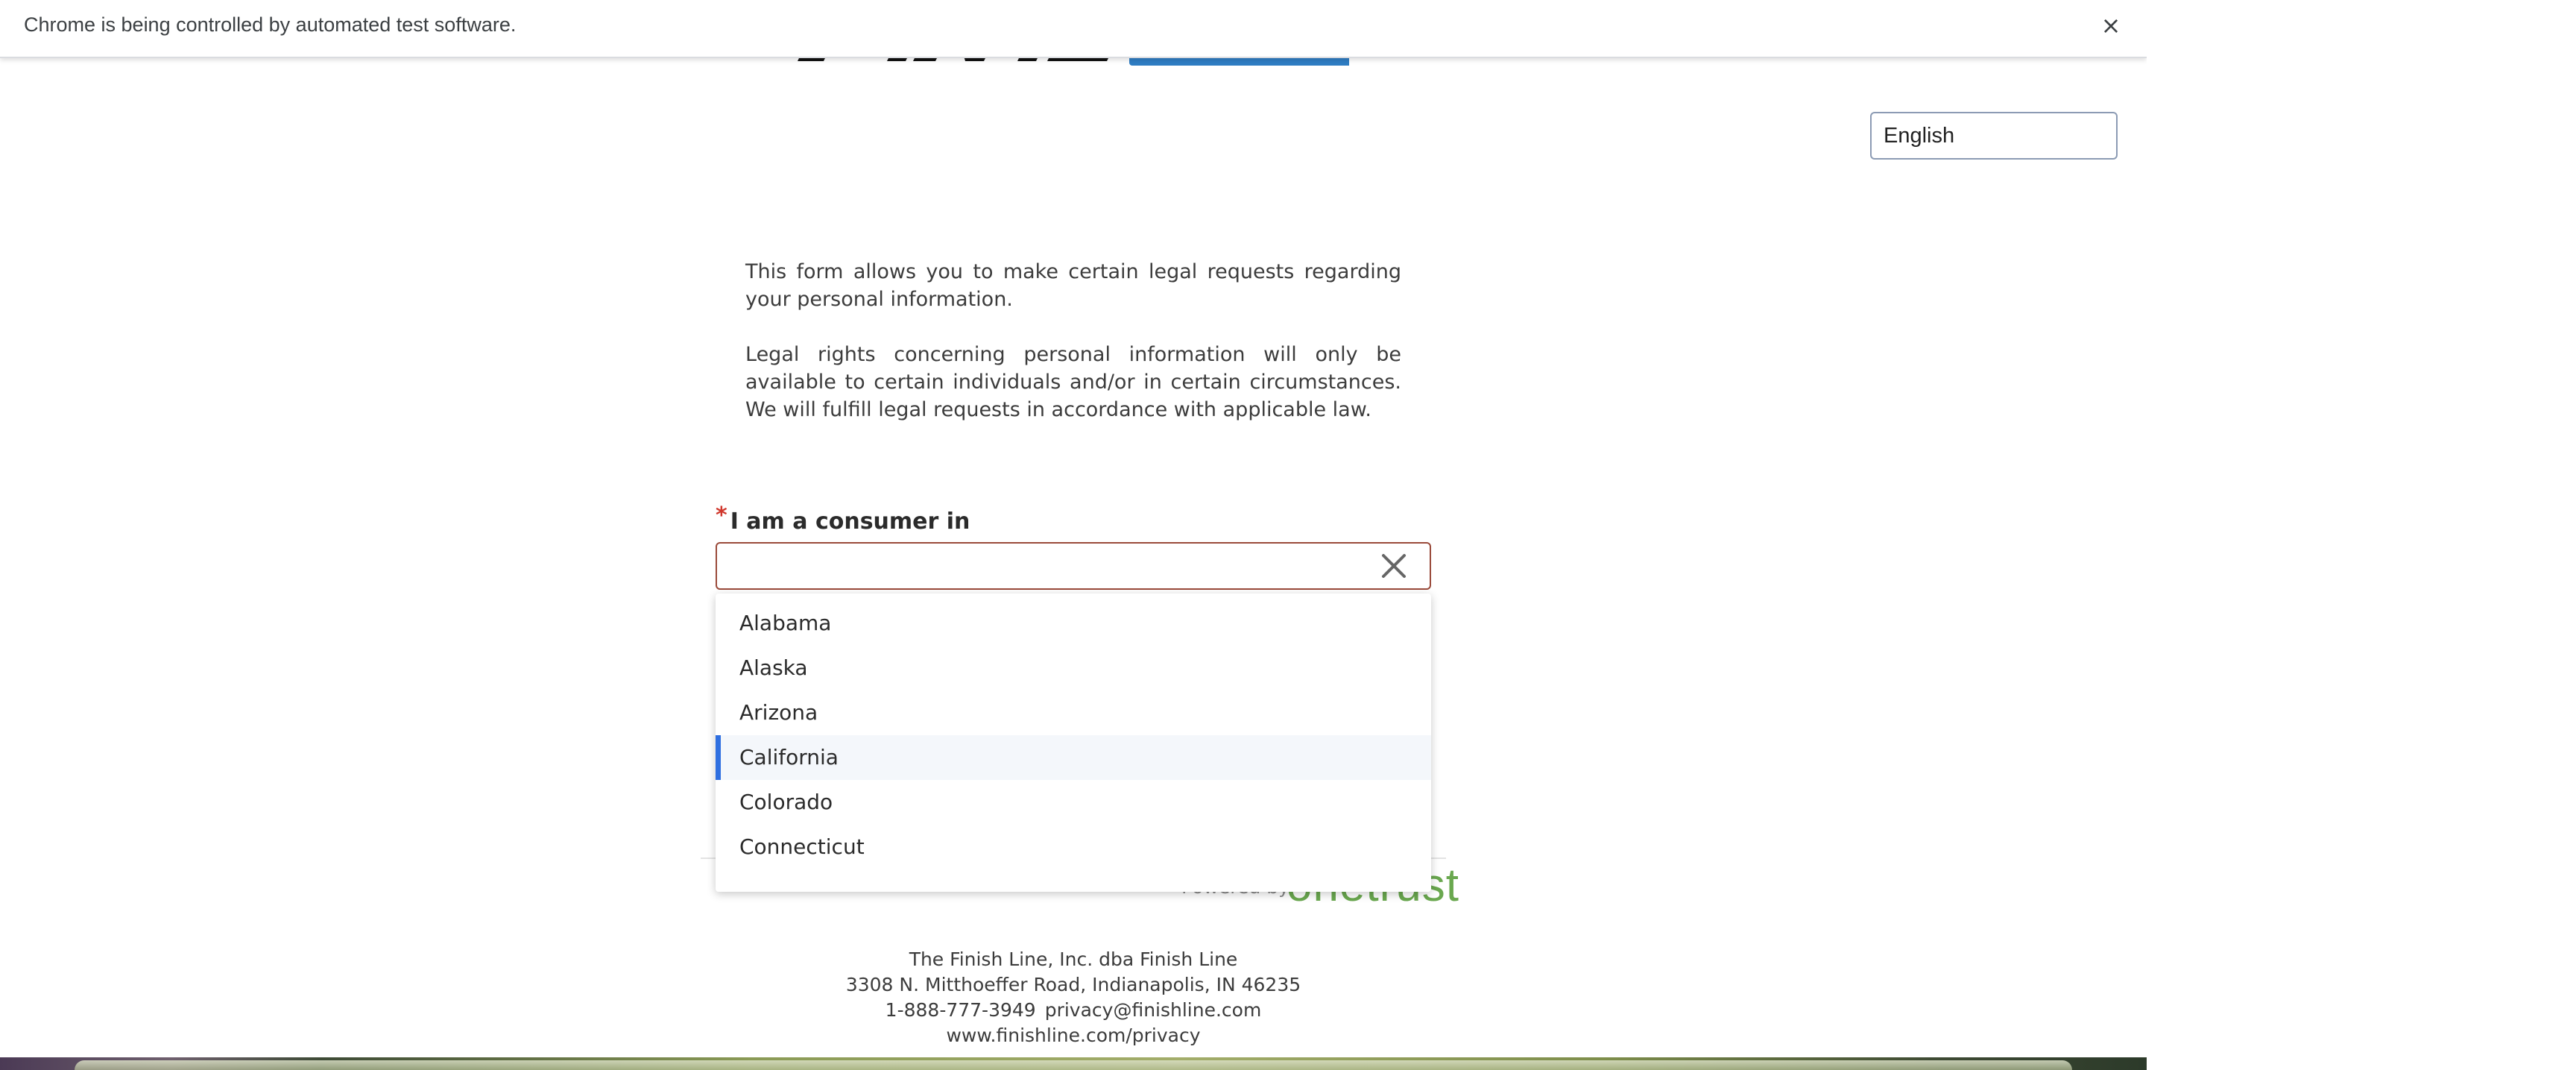 This screenshot has width=2576, height=1070. Describe the element at coordinates (1393, 566) in the screenshot. I see `close-icon` at that location.